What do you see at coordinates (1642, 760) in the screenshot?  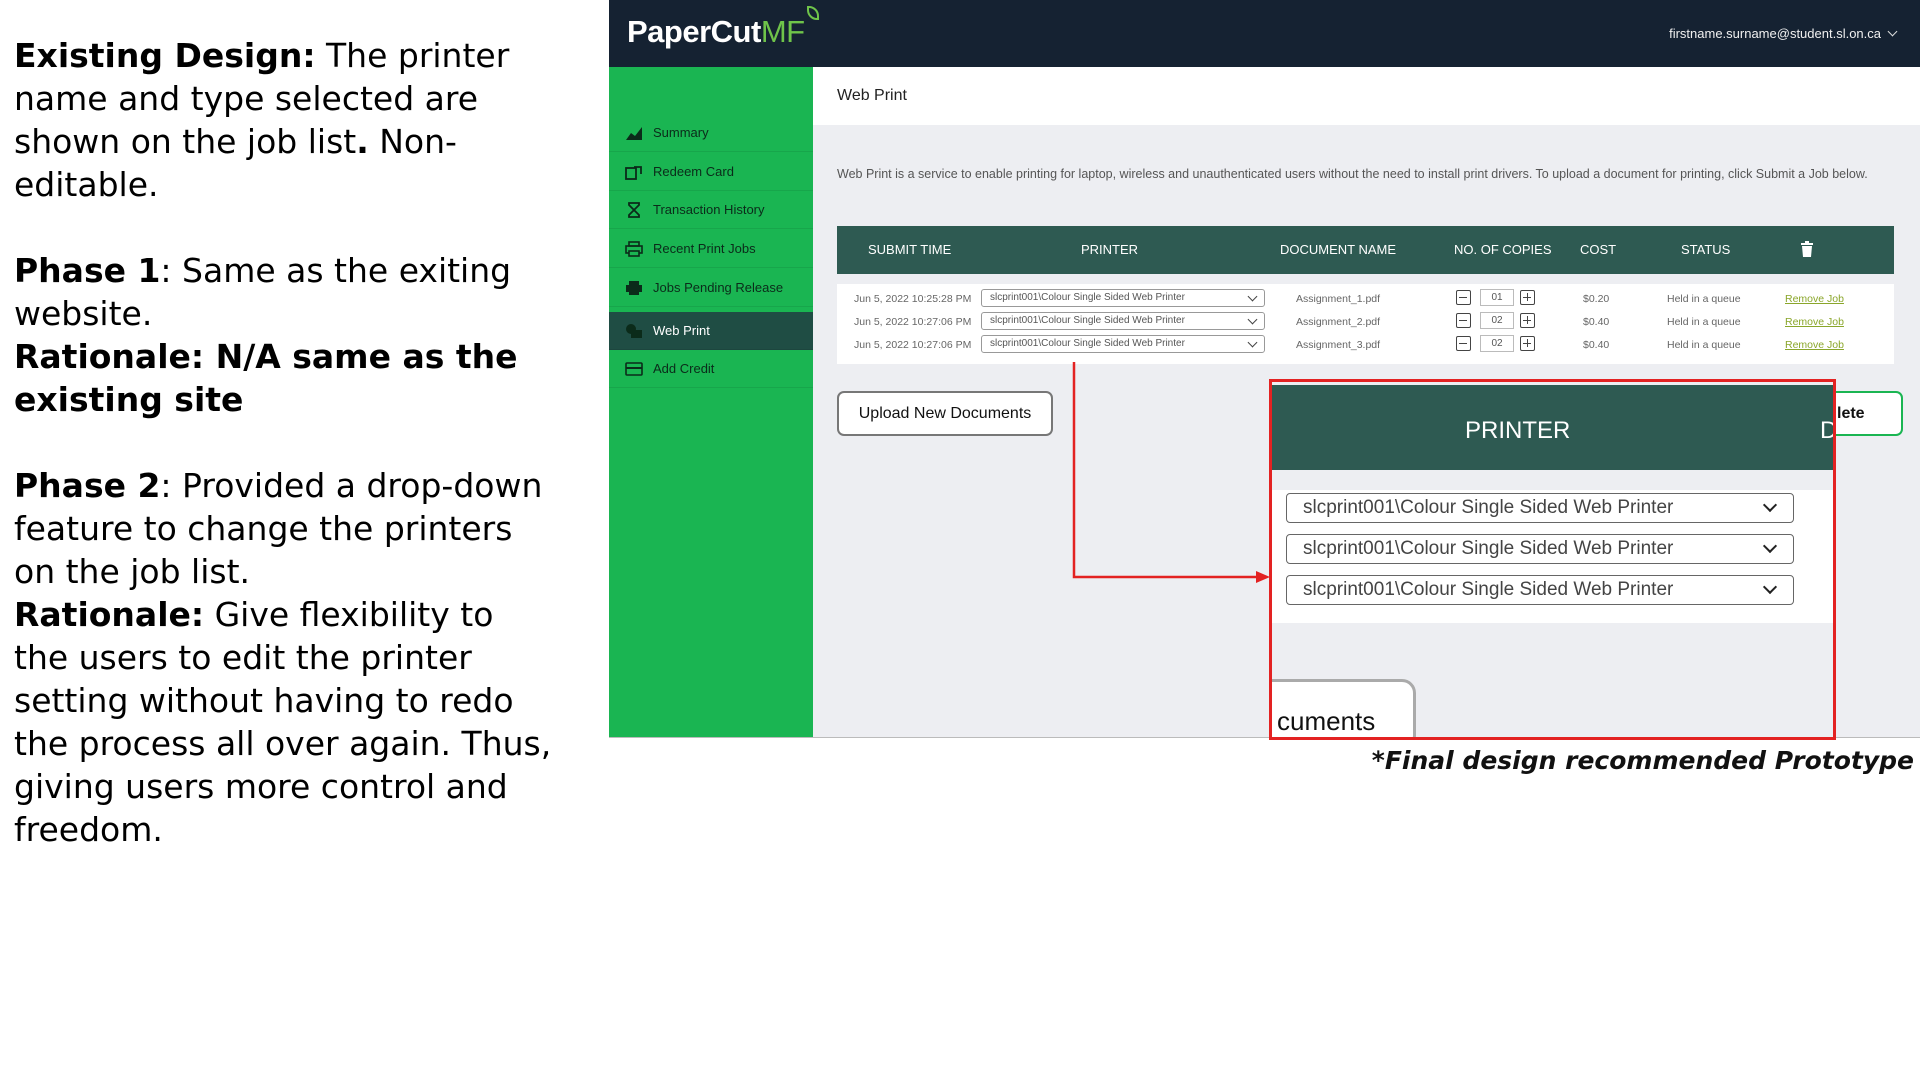 I see `prototype-caption: *Final design recommended Prototype` at bounding box center [1642, 760].